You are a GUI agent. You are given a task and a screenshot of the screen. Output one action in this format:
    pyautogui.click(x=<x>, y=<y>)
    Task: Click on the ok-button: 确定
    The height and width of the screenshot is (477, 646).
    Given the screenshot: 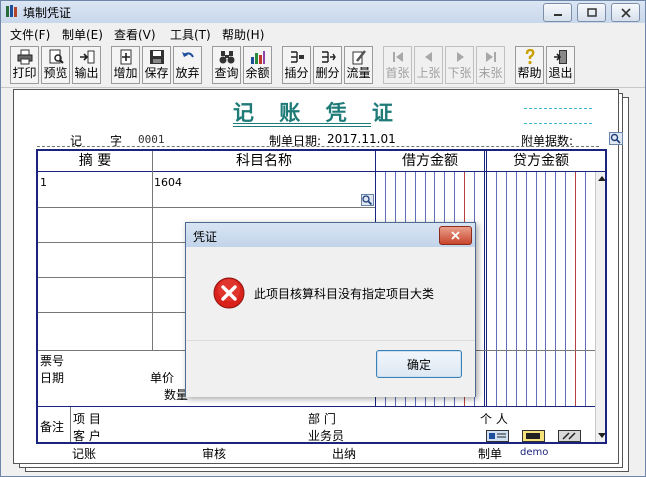 What is the action you would take?
    pyautogui.click(x=419, y=364)
    